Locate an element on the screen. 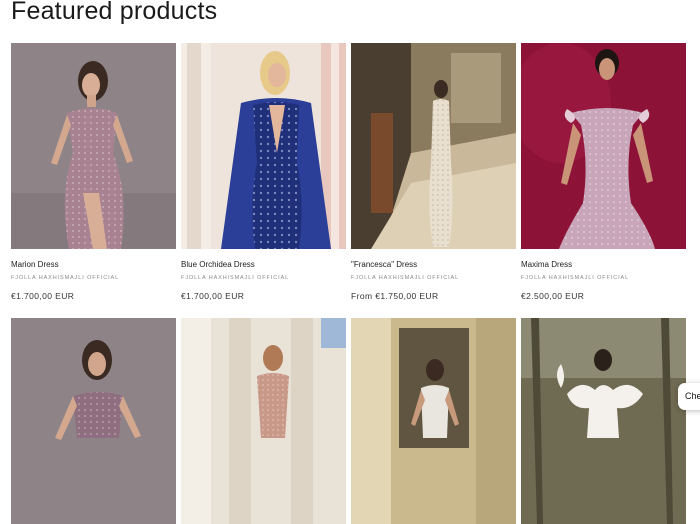 This screenshot has width=700, height=524. product-price: €2.500,00 EUR is located at coordinates (553, 296).